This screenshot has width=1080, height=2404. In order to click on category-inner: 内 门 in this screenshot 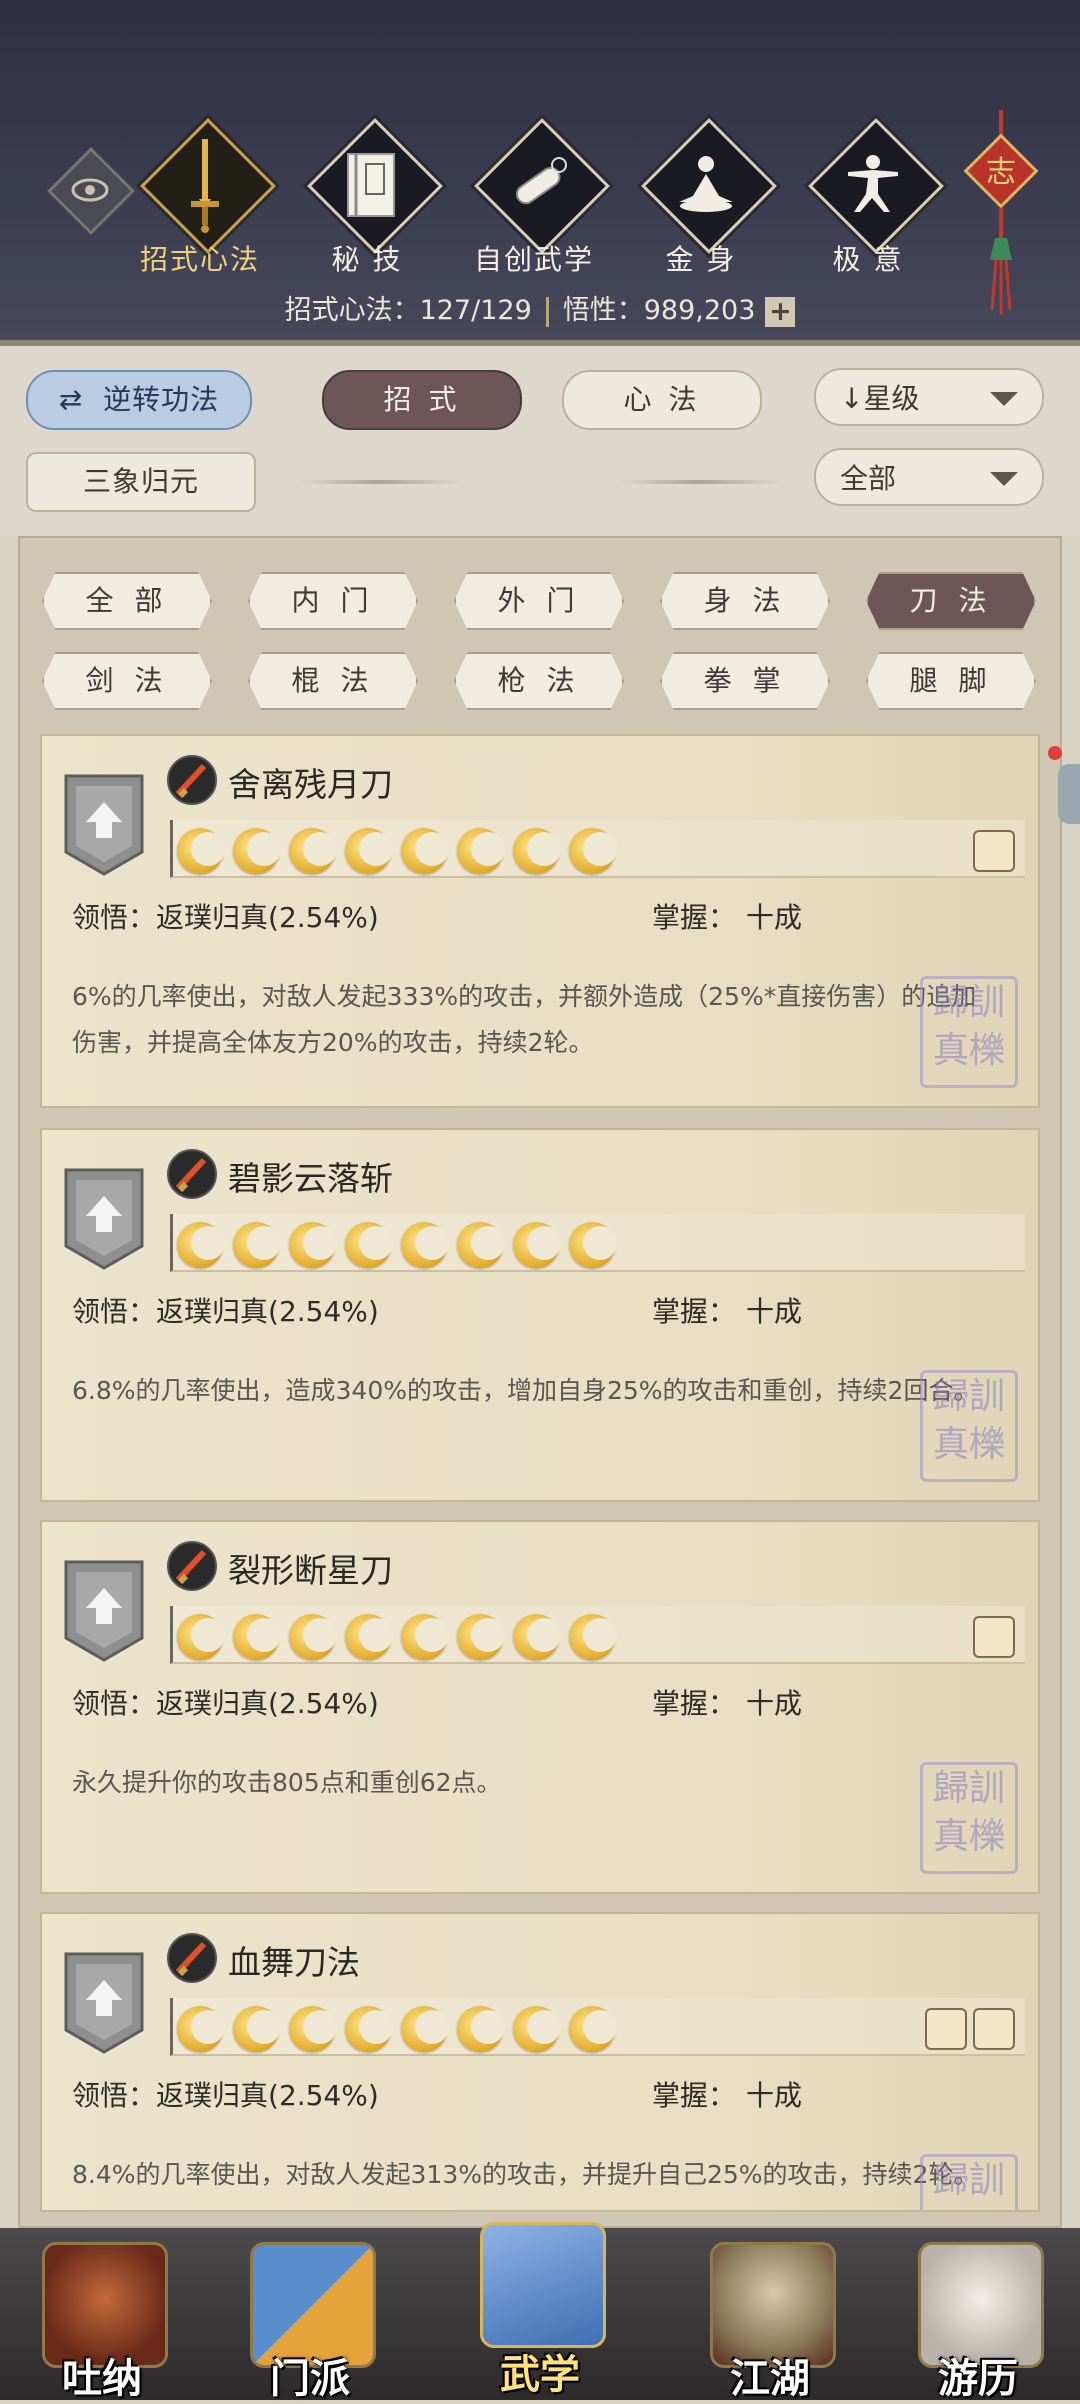, I will do `click(333, 601)`.